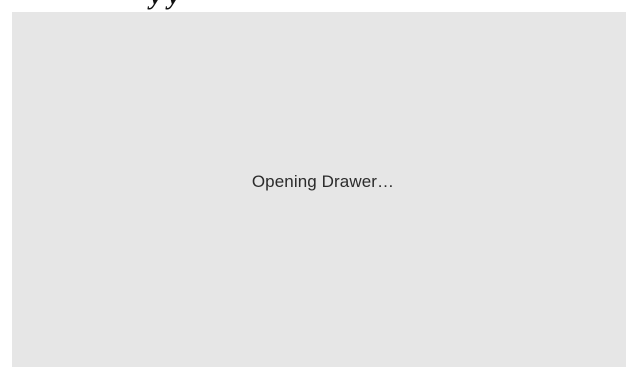 This screenshot has width=638, height=367. What do you see at coordinates (165, 4) in the screenshot?
I see `page-heading-cropped: y y` at bounding box center [165, 4].